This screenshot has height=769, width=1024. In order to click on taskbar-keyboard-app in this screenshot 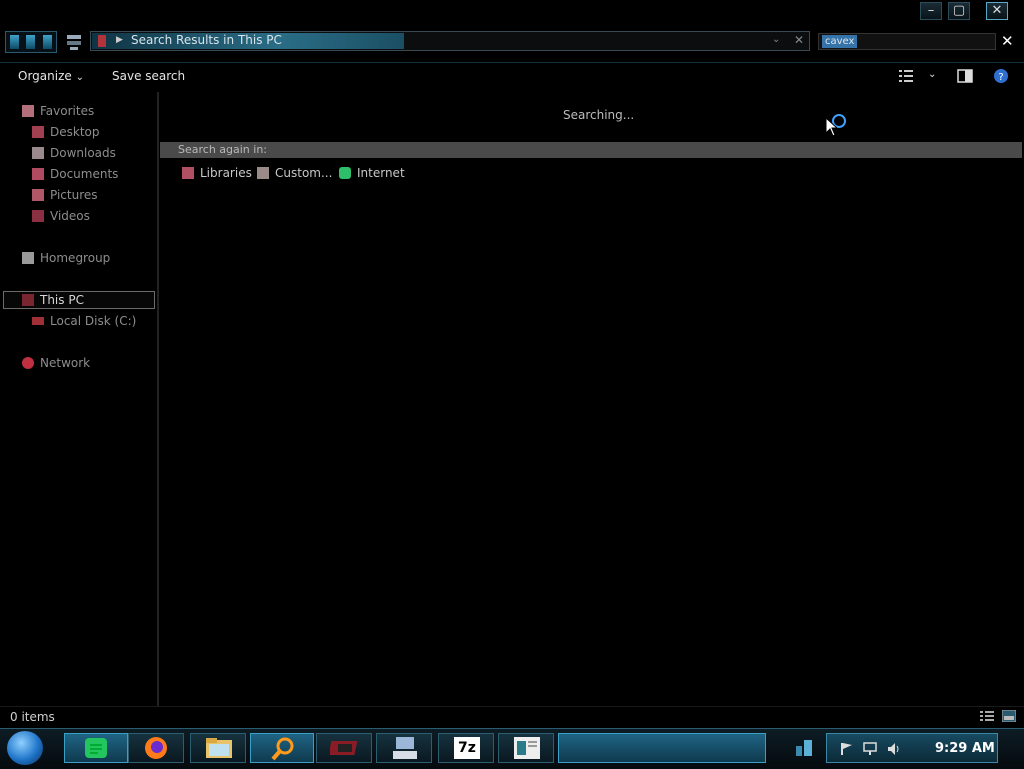, I will do `click(404, 748)`.